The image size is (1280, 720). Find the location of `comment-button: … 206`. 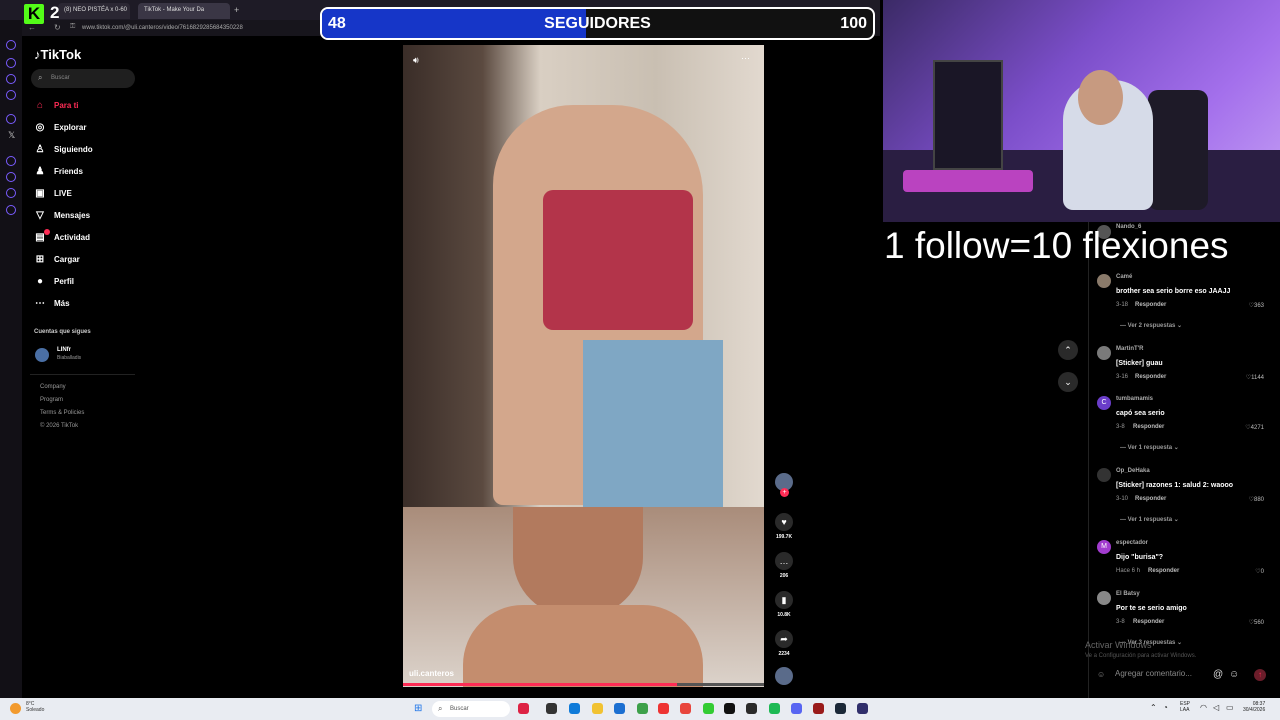

comment-button: … 206 is located at coordinates (784, 565).